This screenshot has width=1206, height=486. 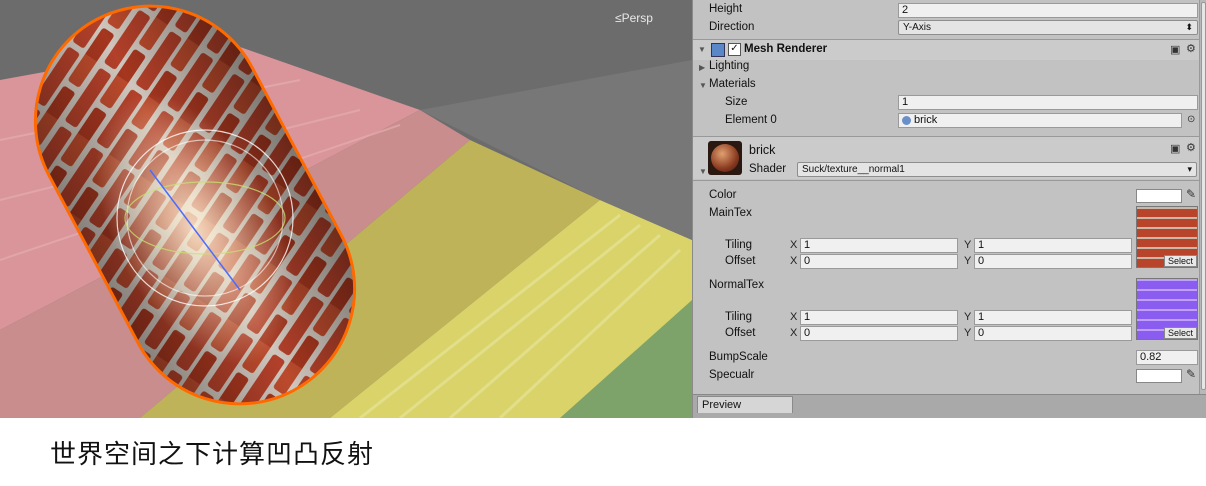 What do you see at coordinates (786, 49) in the screenshot?
I see `mesh-renderer-title: Mesh Renderer` at bounding box center [786, 49].